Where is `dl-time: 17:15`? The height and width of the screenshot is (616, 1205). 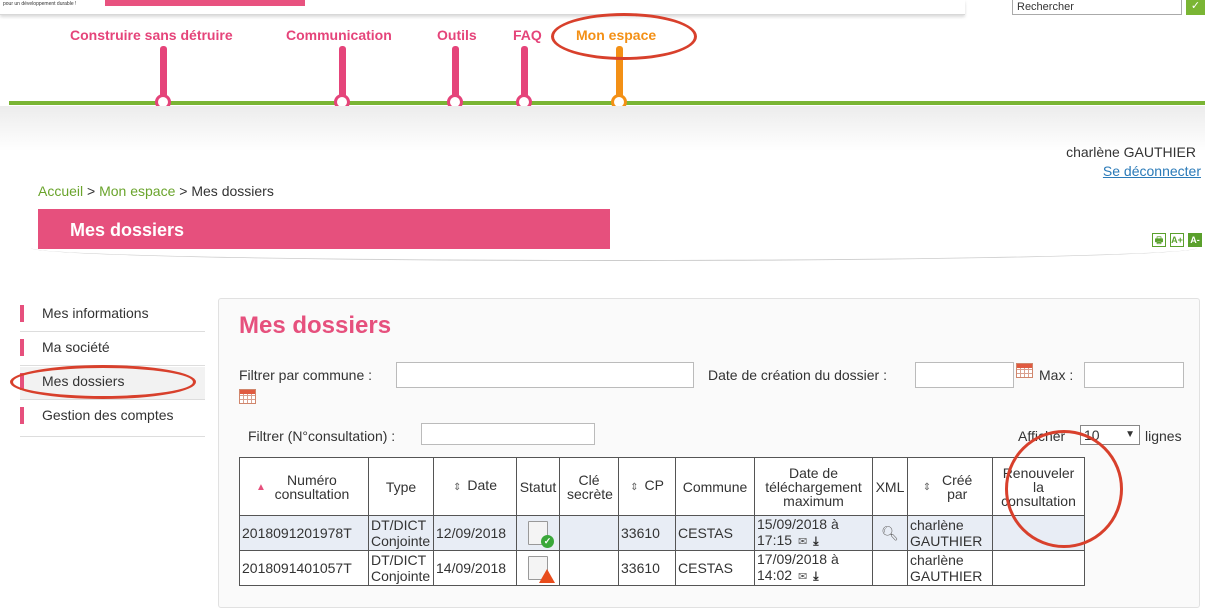
dl-time: 17:15 is located at coordinates (775, 540).